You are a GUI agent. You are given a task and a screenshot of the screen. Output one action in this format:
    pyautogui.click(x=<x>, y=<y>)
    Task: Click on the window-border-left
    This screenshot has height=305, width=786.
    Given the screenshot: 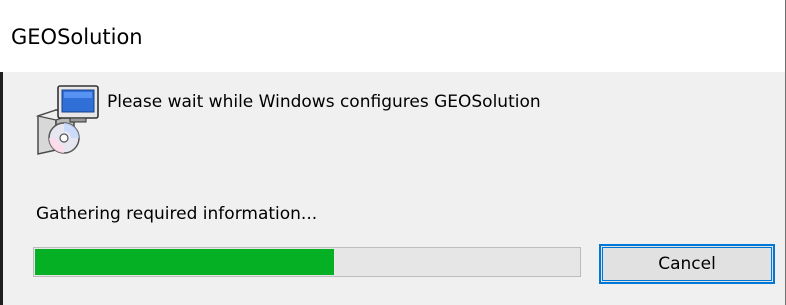 What is the action you would take?
    pyautogui.click(x=1, y=188)
    